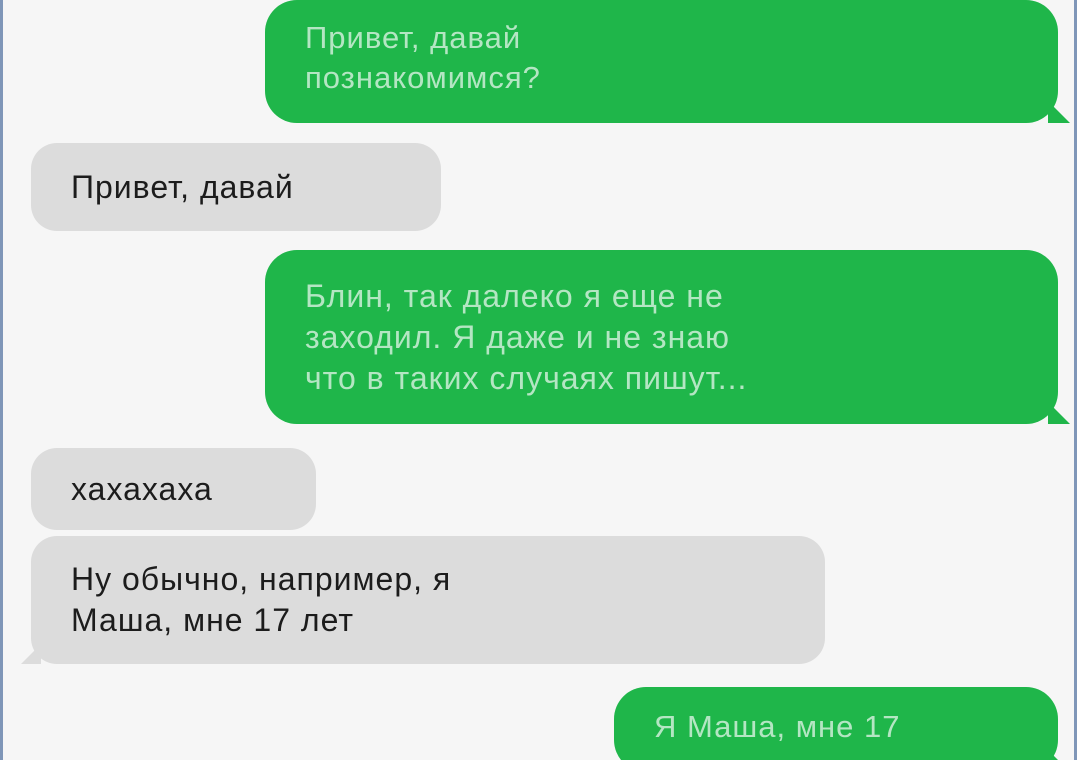  Describe the element at coordinates (212, 620) in the screenshot. I see `message-text-line: Маша, мне 17 лет` at that location.